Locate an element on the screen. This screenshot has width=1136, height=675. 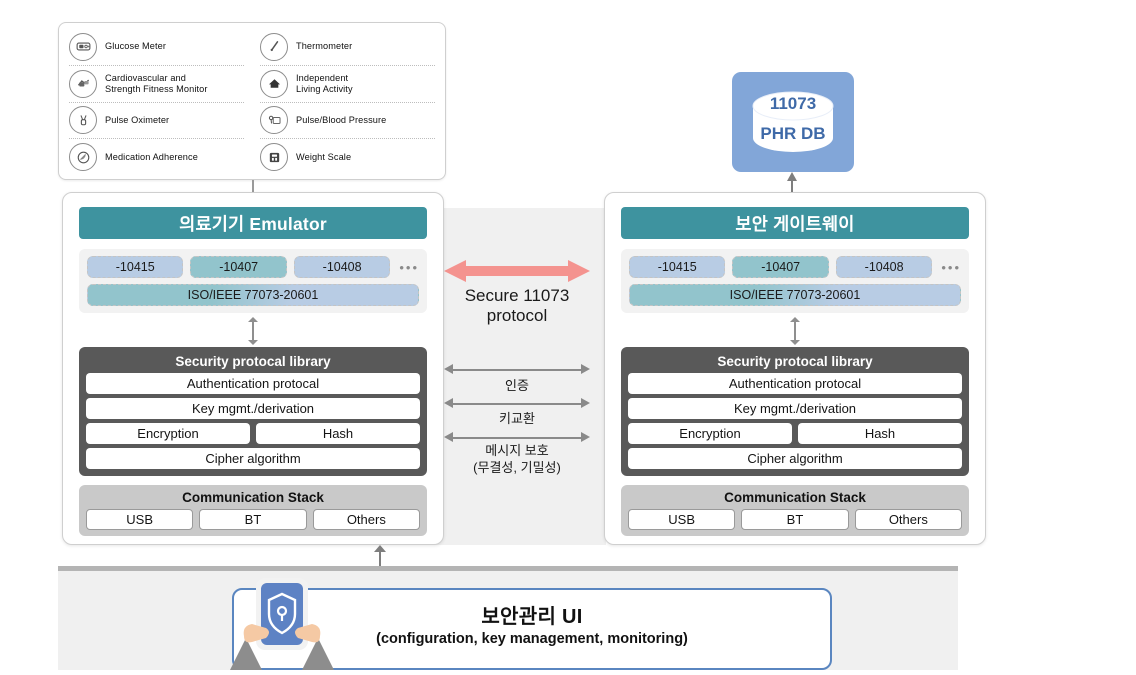
independent-living-activity-icon is located at coordinates (274, 83).